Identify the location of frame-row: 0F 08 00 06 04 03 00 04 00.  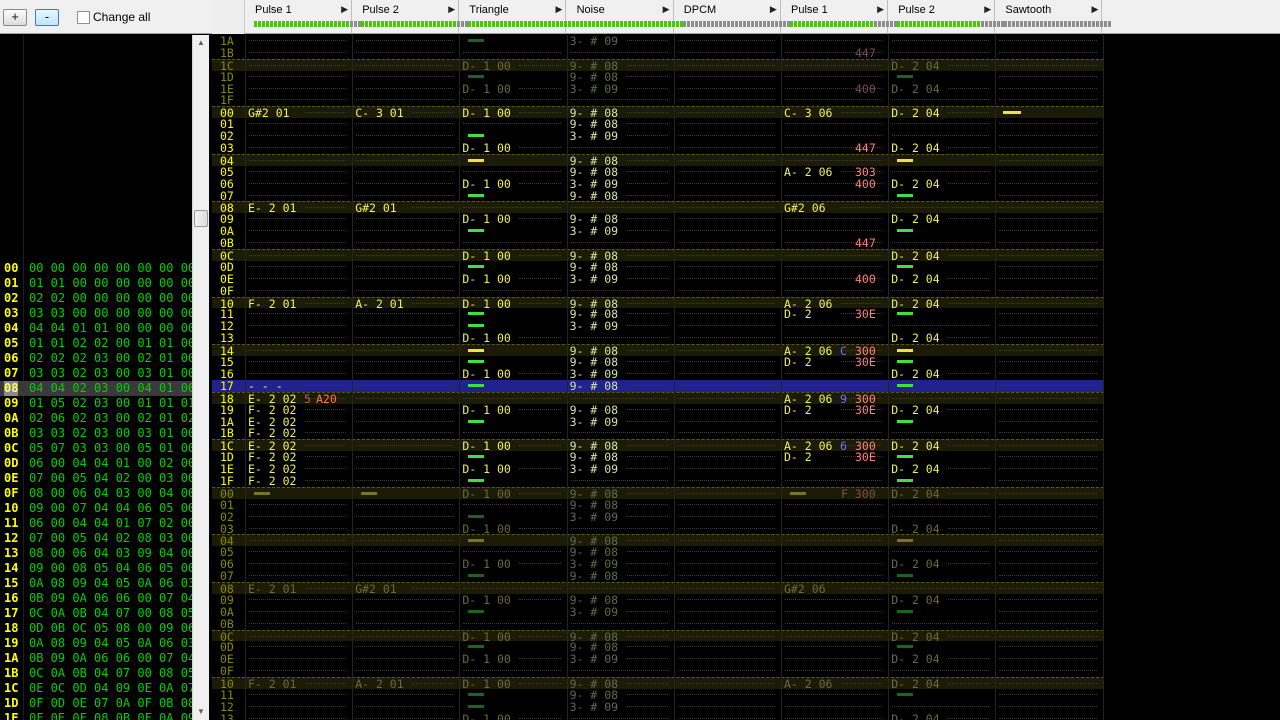
(97, 493).